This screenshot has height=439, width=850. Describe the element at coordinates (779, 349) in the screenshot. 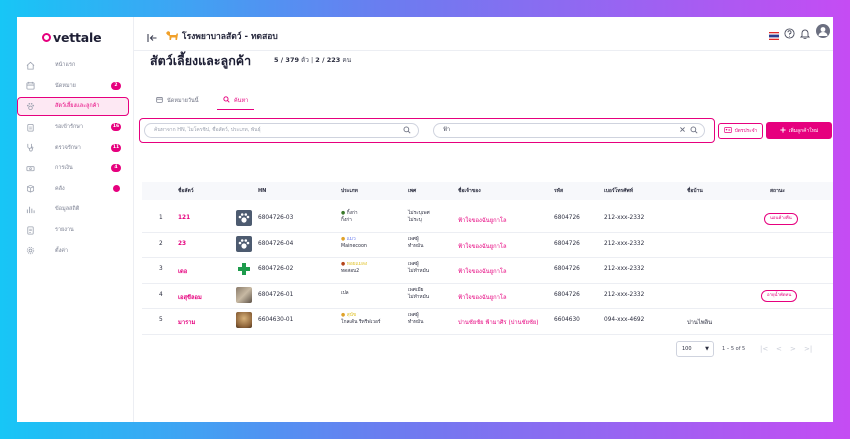

I see `prev-page-icon: <` at that location.